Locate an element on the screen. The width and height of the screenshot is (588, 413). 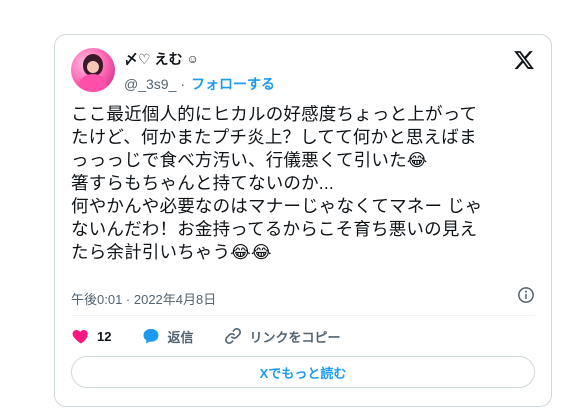
like-button: 12 is located at coordinates (91, 336).